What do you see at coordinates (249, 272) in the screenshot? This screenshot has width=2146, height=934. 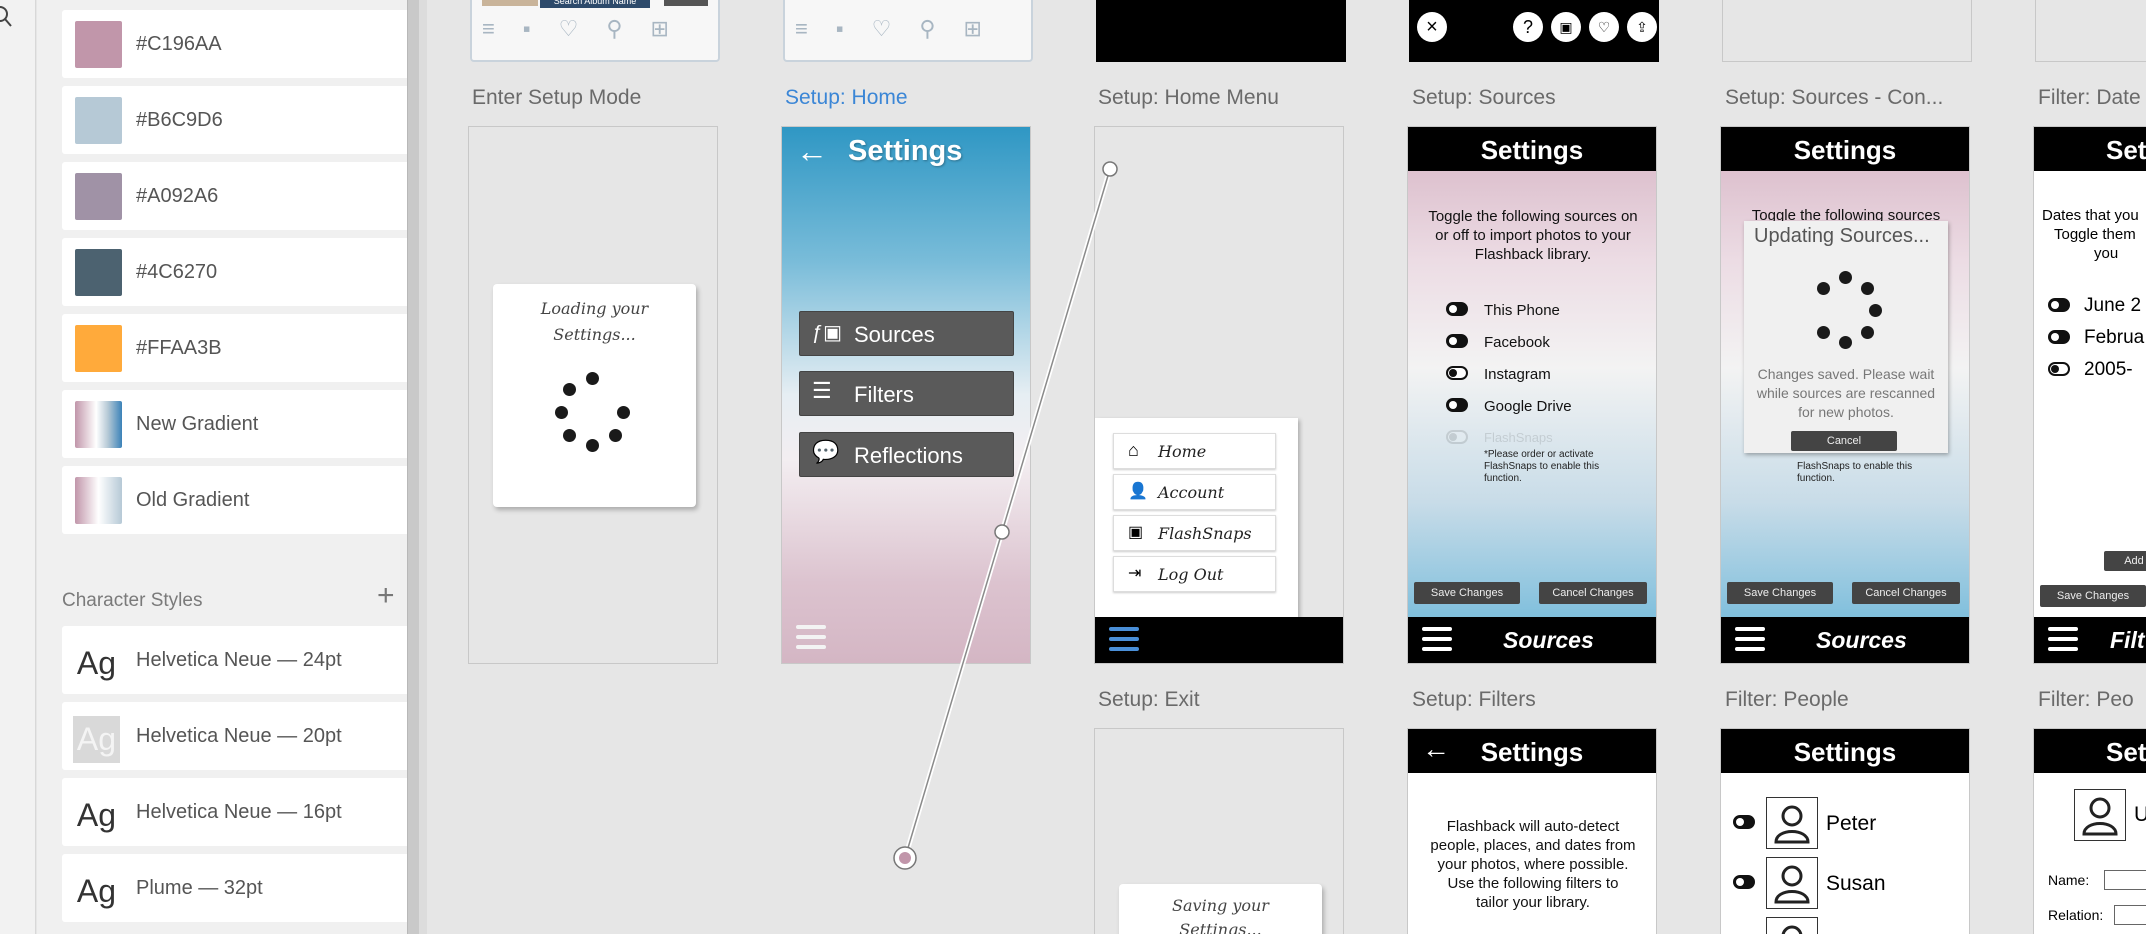 I see `color-swatch-row: #4C6270` at bounding box center [249, 272].